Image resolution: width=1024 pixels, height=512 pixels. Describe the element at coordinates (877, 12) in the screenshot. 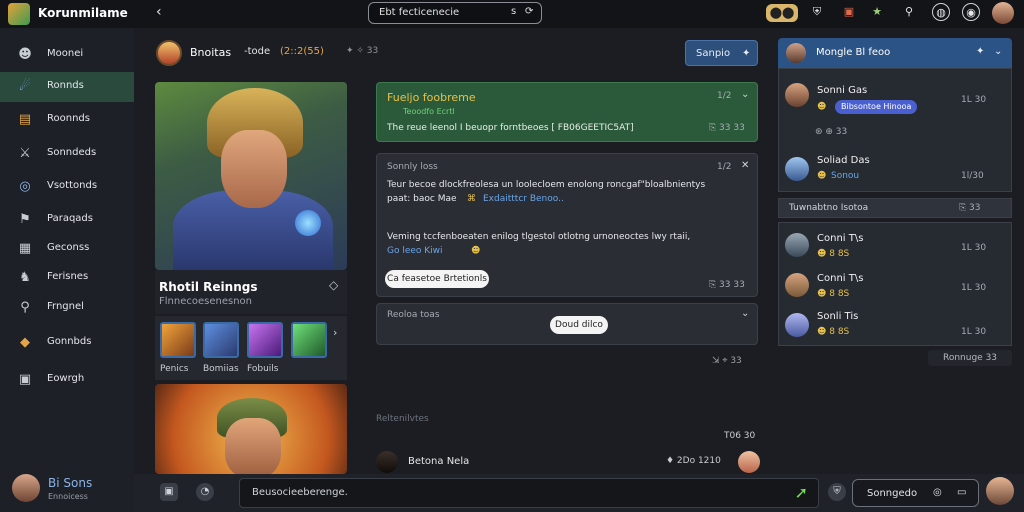

I see `star-icon: ★` at that location.